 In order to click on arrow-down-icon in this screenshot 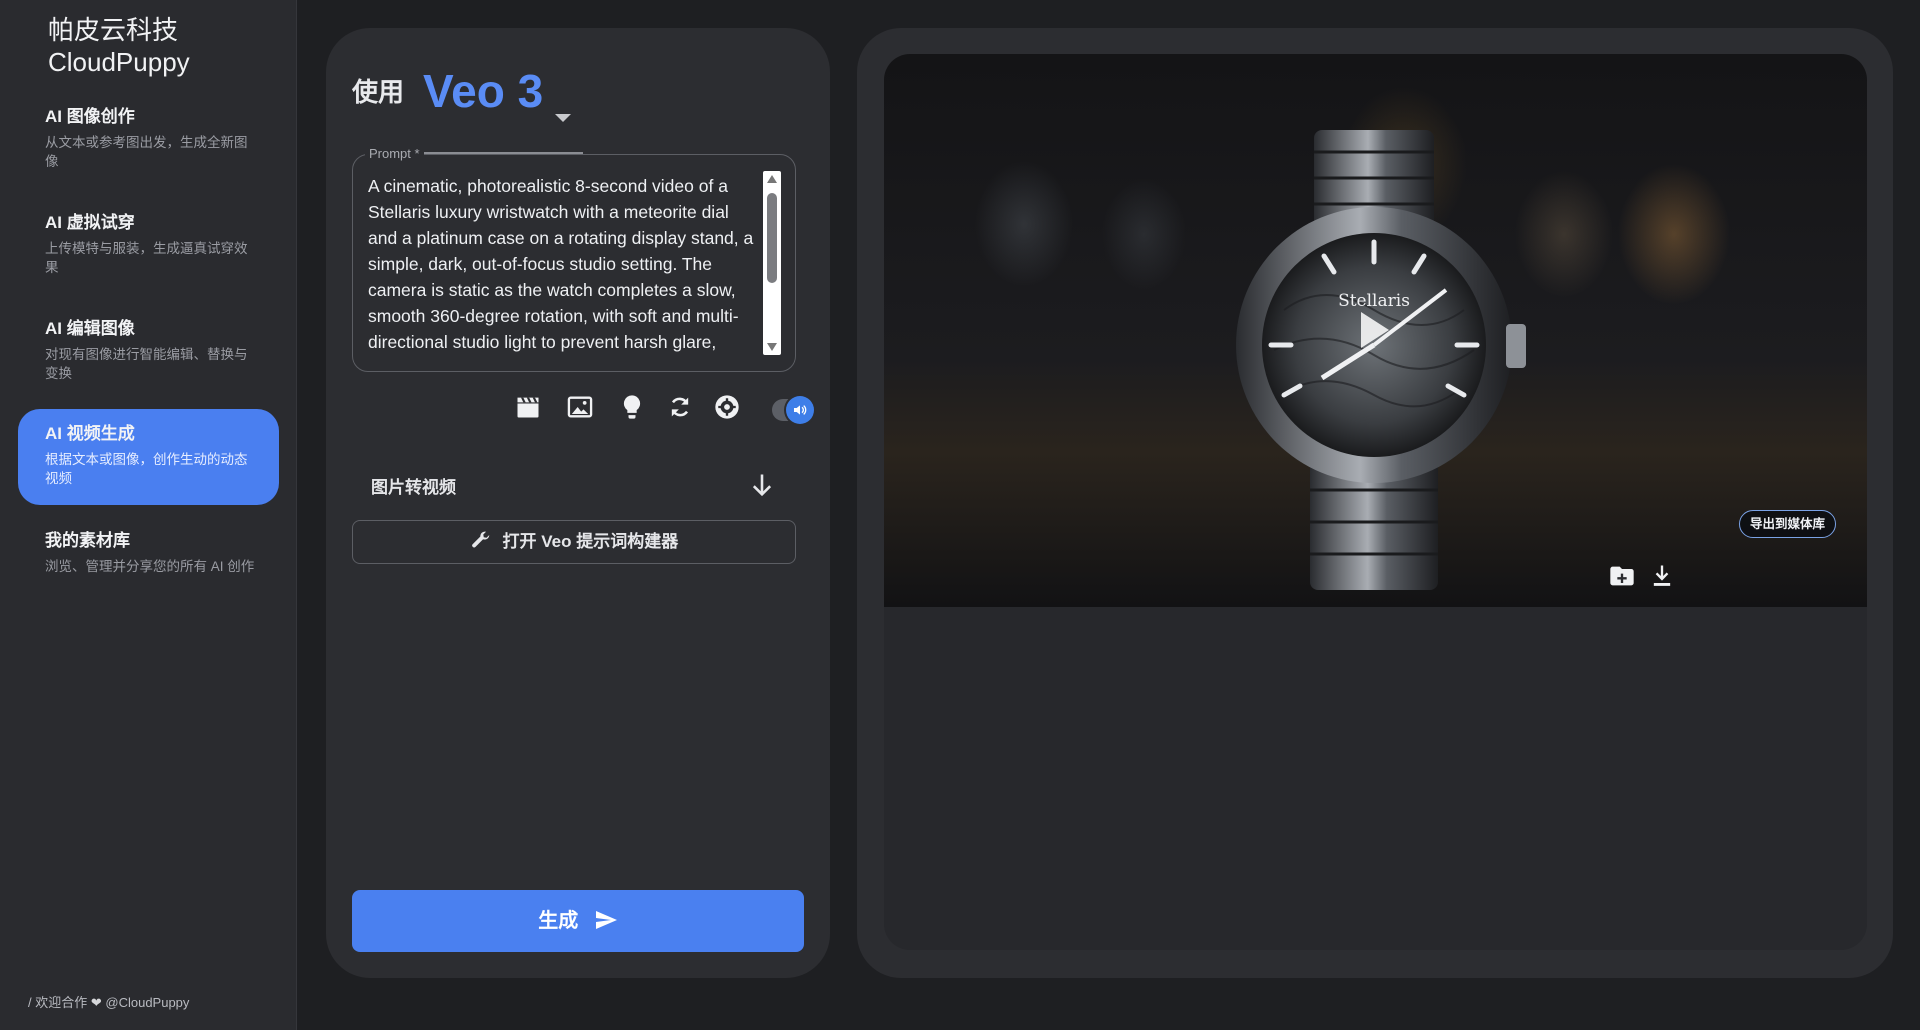, I will do `click(762, 485)`.